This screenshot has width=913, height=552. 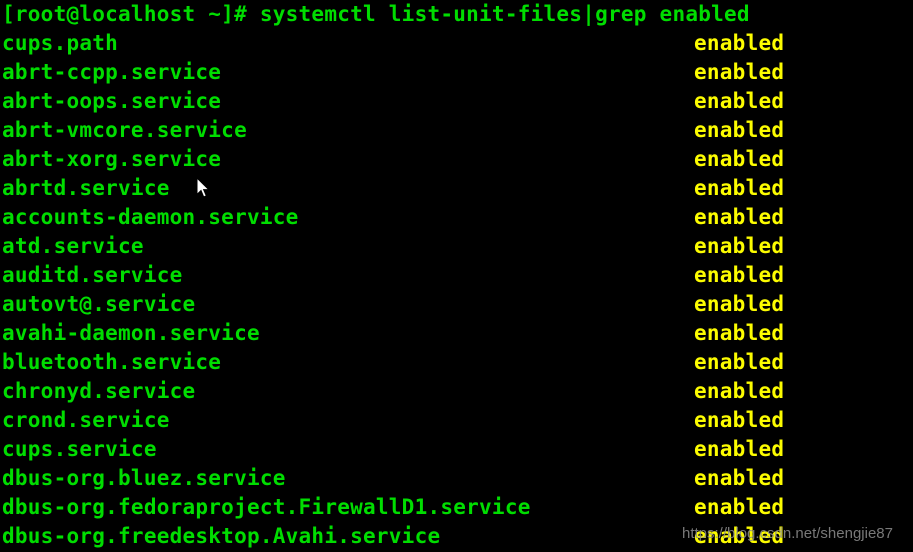 I want to click on unit-file-row: accounts-daemon.service enabled, so click(x=456, y=217).